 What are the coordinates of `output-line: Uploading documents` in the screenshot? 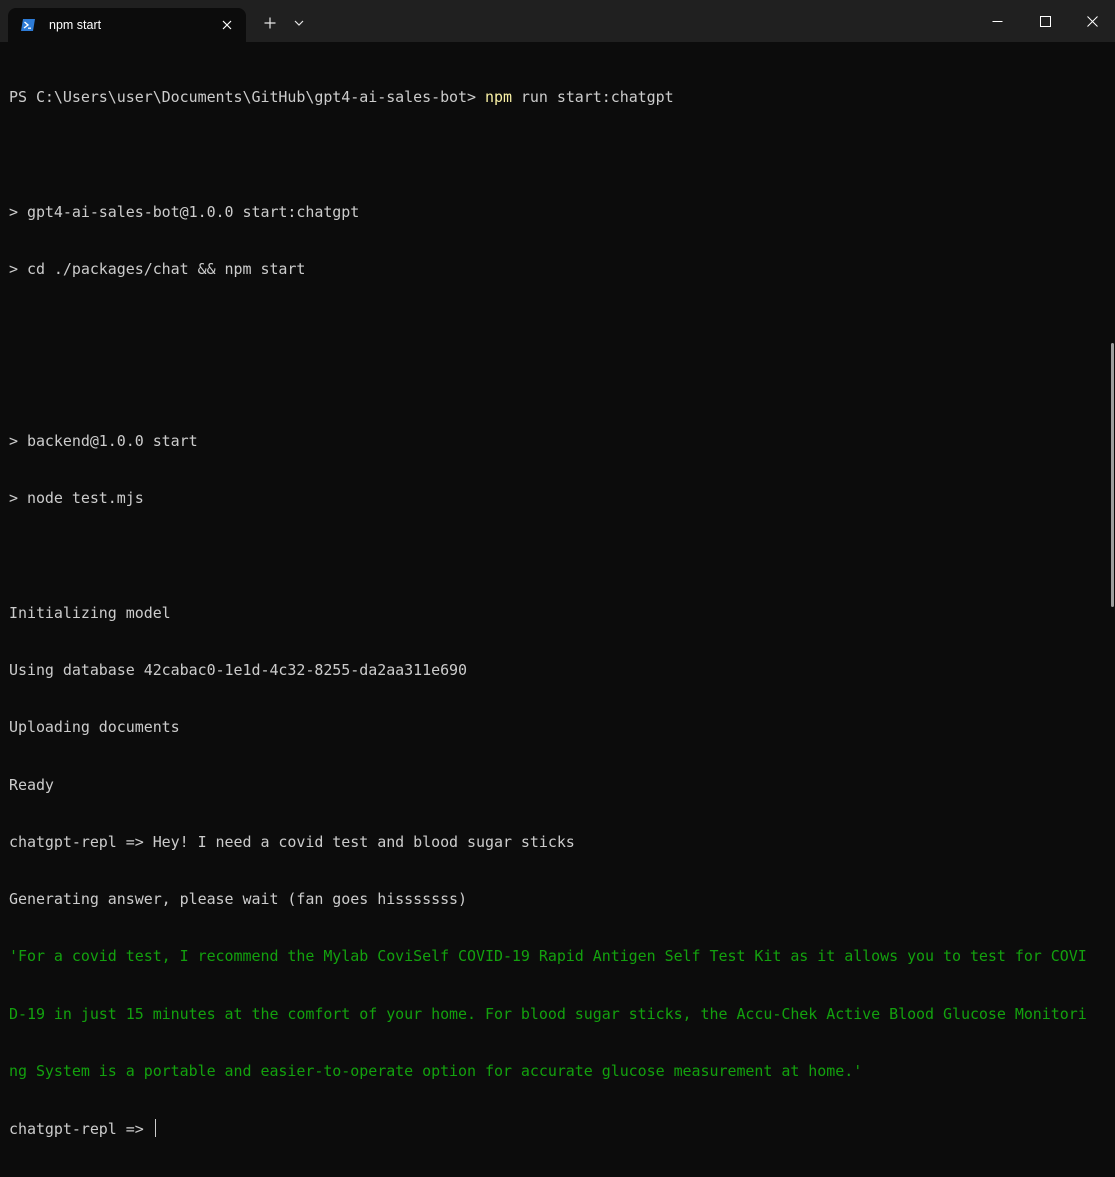 It's located at (94, 727).